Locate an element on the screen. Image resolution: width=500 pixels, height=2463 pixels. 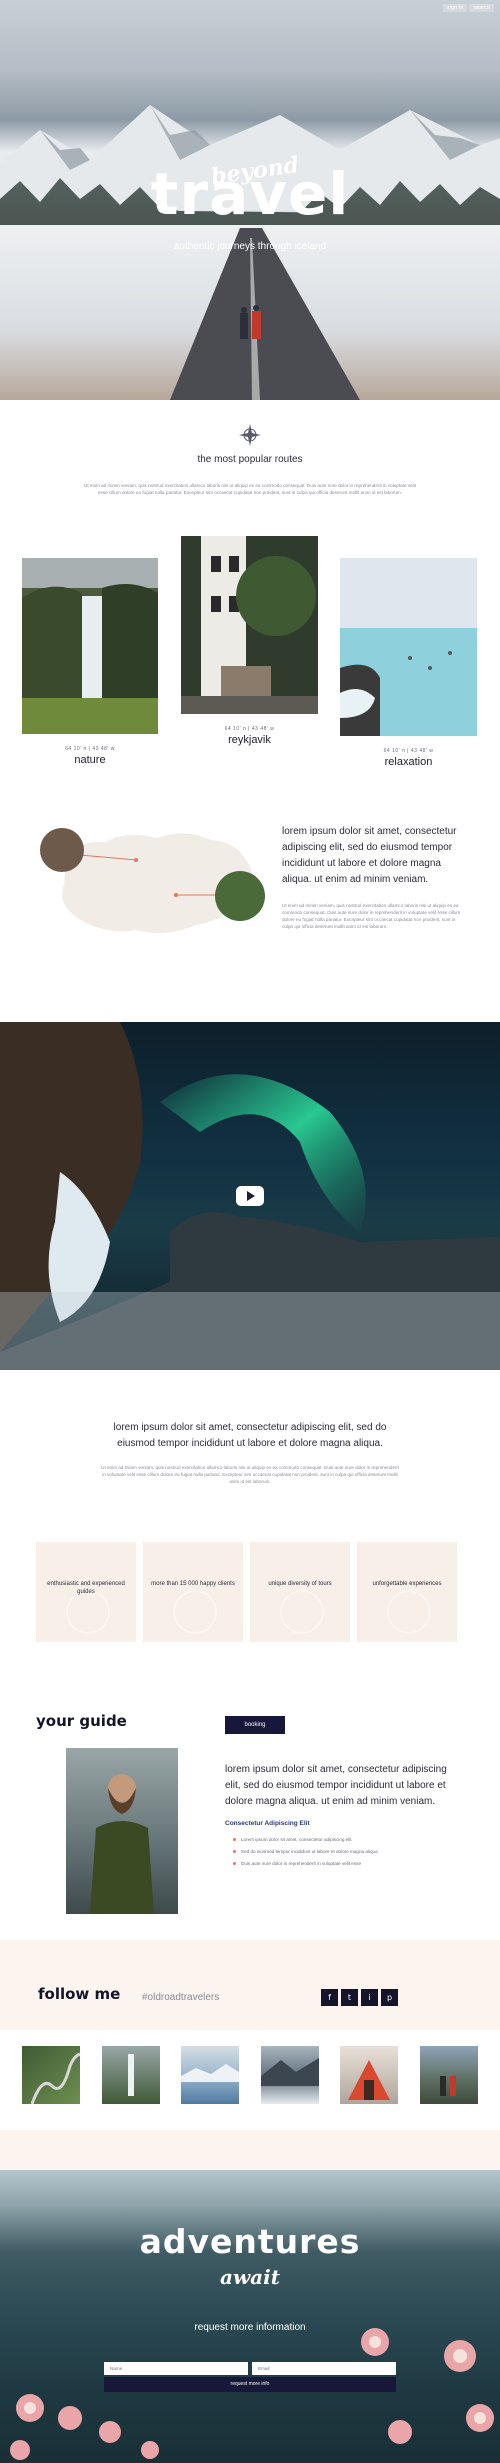
facebook-icon: f is located at coordinates (329, 1997).